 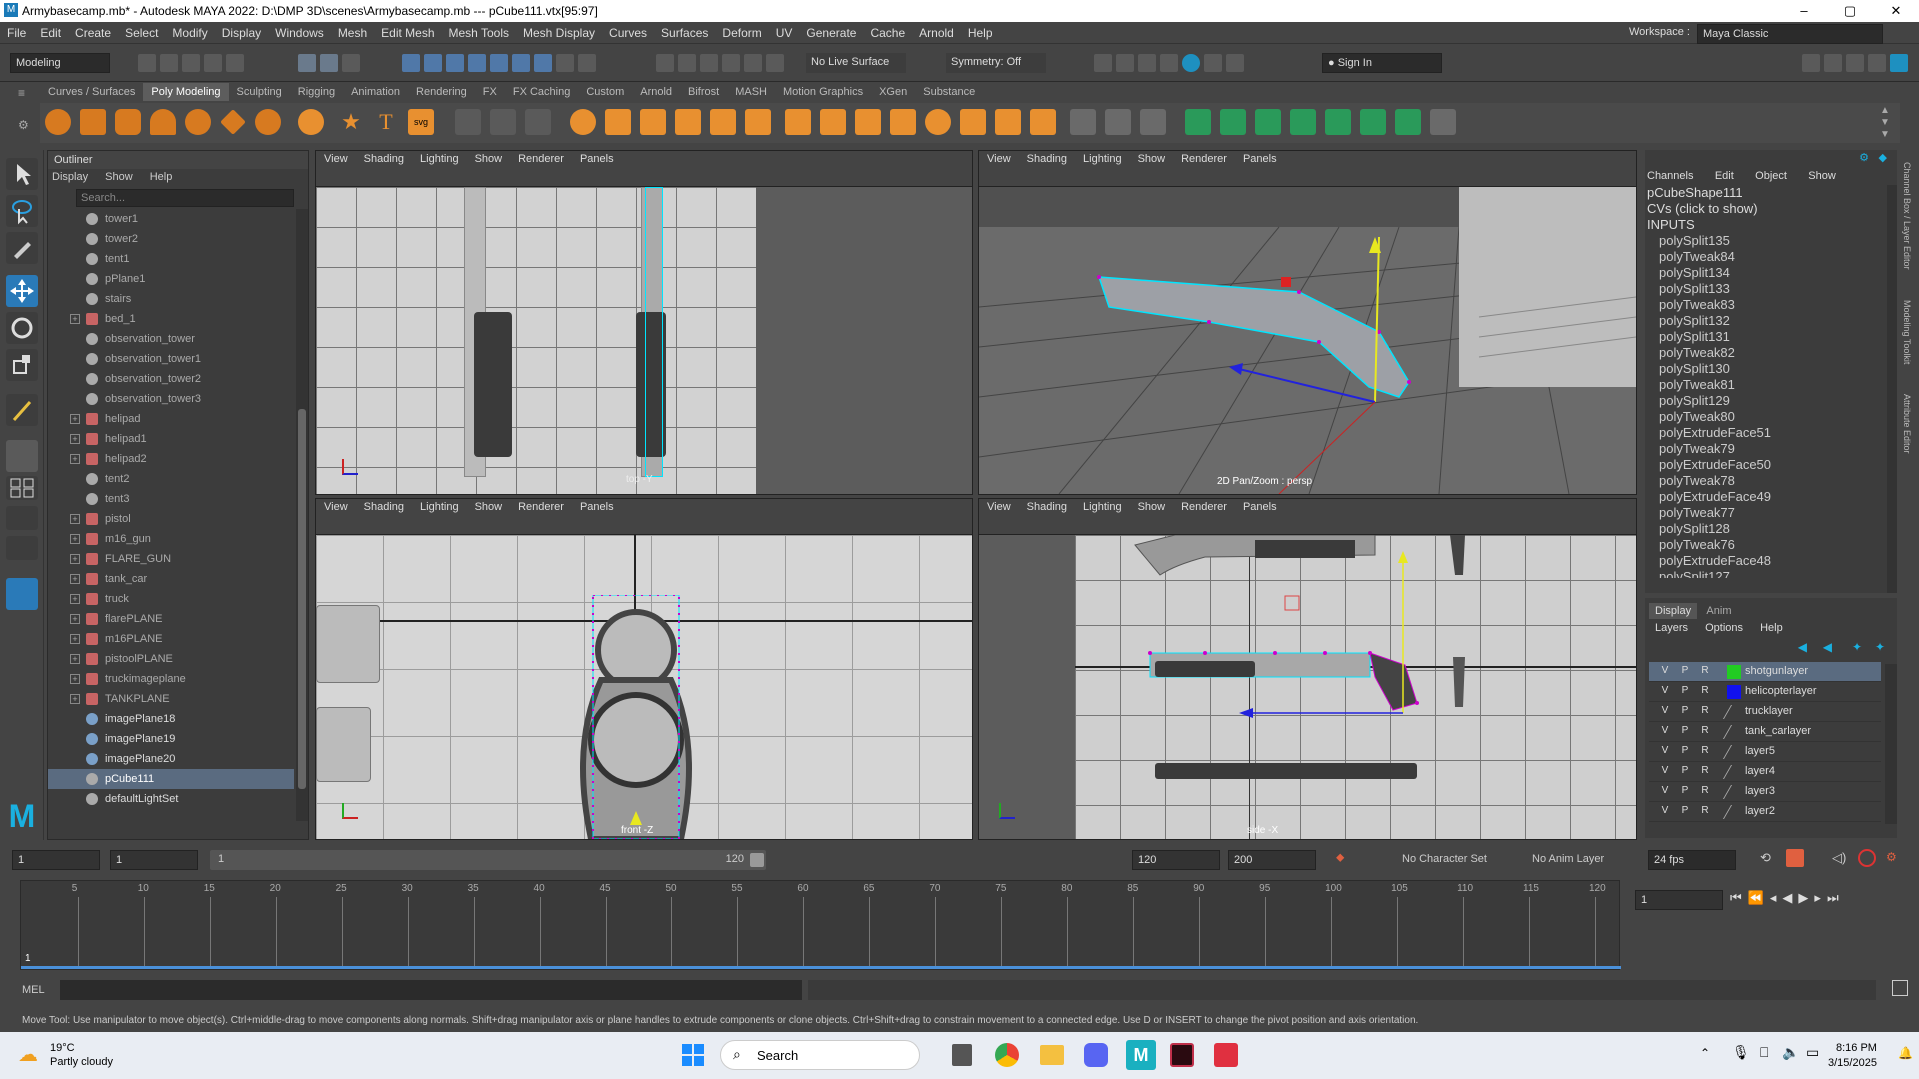 I want to click on menu-surfaces: Surfaces, so click(x=684, y=31).